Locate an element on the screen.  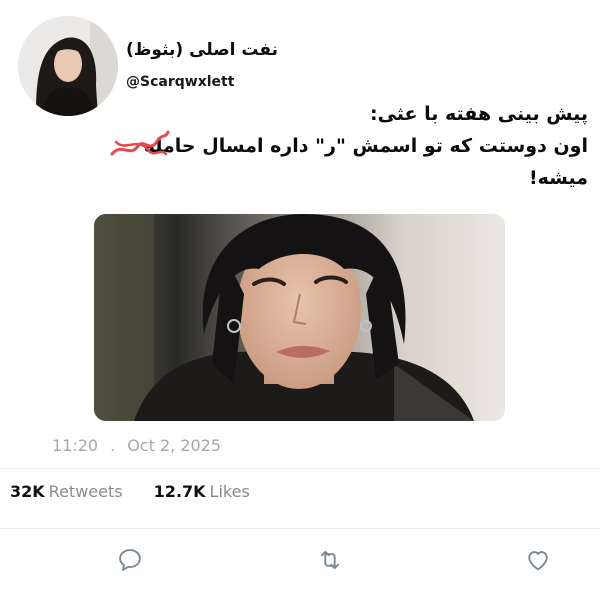
retweets-stat: 32K Retweets is located at coordinates (66, 491).